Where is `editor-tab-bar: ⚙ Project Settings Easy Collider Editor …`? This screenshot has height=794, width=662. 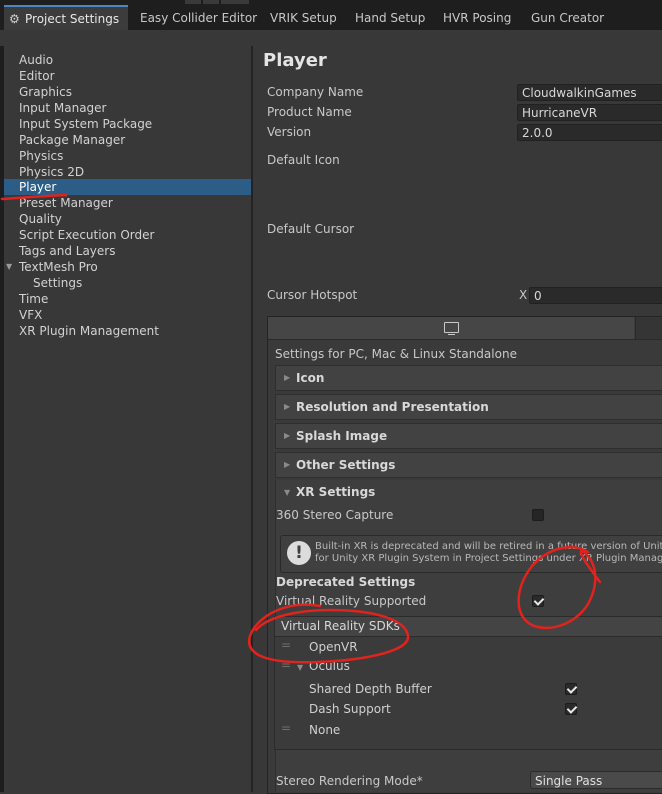
editor-tab-bar: ⚙ Project Settings Easy Collider Editor … is located at coordinates (331, 15).